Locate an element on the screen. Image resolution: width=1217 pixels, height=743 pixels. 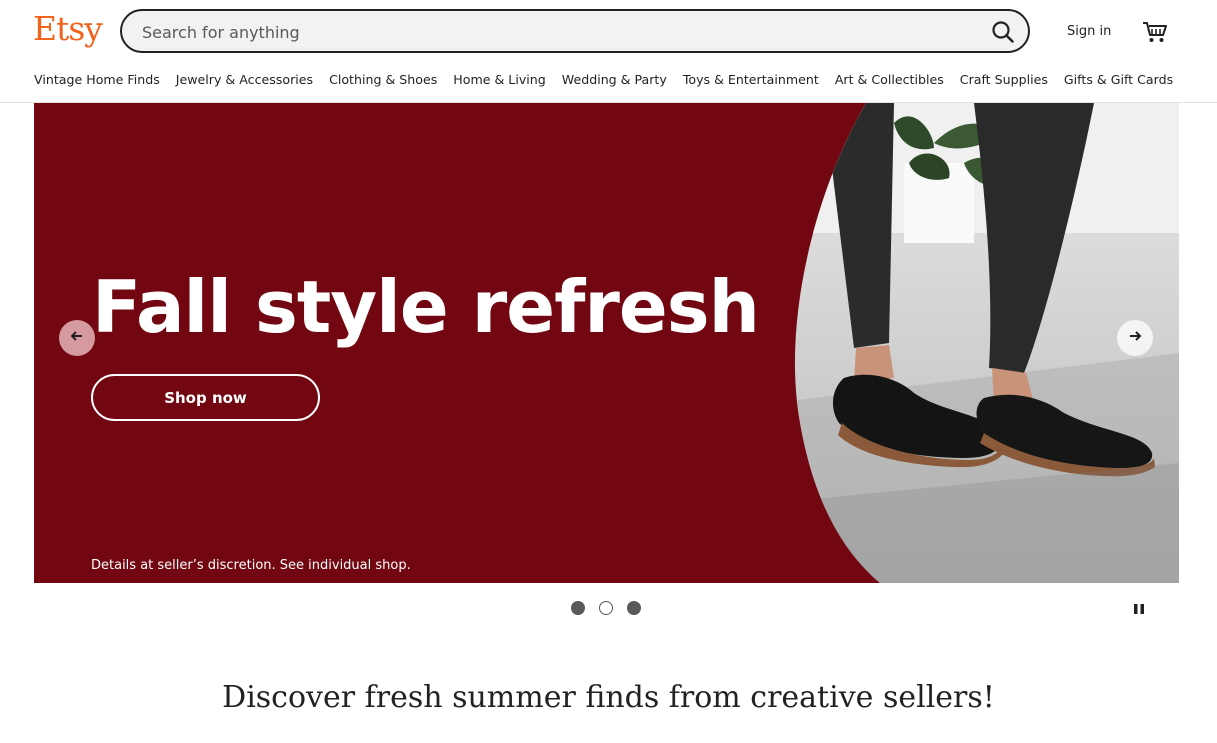
nav-item-clothing-shoes: Clothing & Shoes is located at coordinates (383, 82).